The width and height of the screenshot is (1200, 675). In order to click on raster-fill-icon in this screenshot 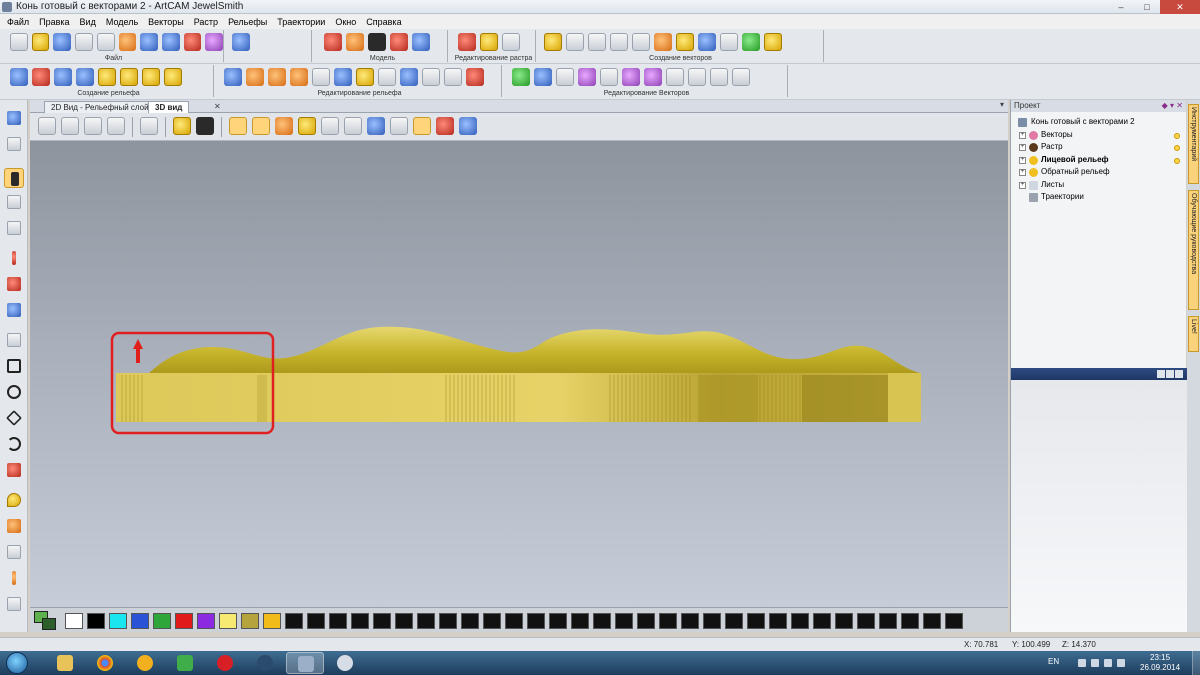, I will do `click(489, 42)`.